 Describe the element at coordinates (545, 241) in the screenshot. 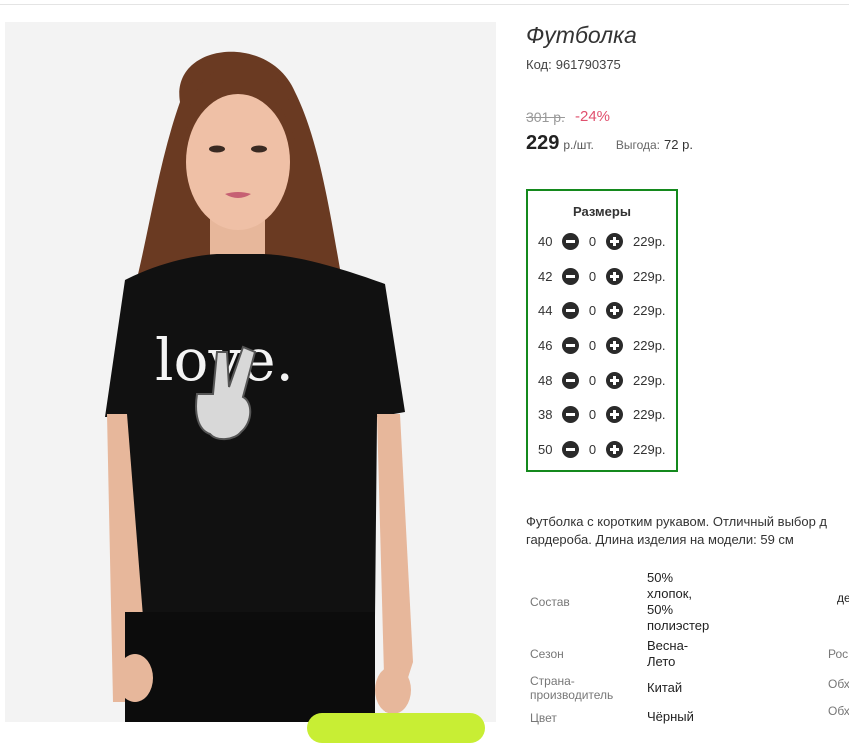

I see `size-label: 40` at that location.